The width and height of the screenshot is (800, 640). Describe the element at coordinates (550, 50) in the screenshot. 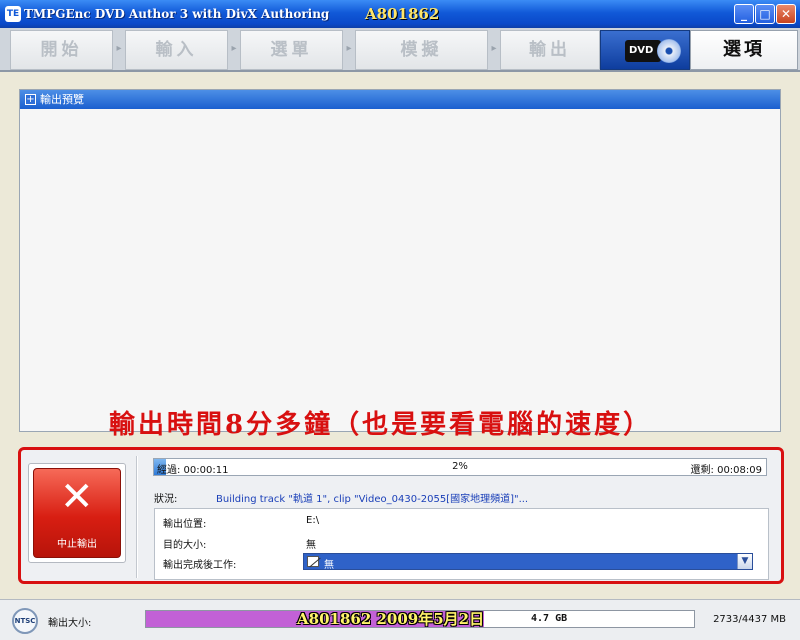

I see `step-output-tab: 輸出` at that location.